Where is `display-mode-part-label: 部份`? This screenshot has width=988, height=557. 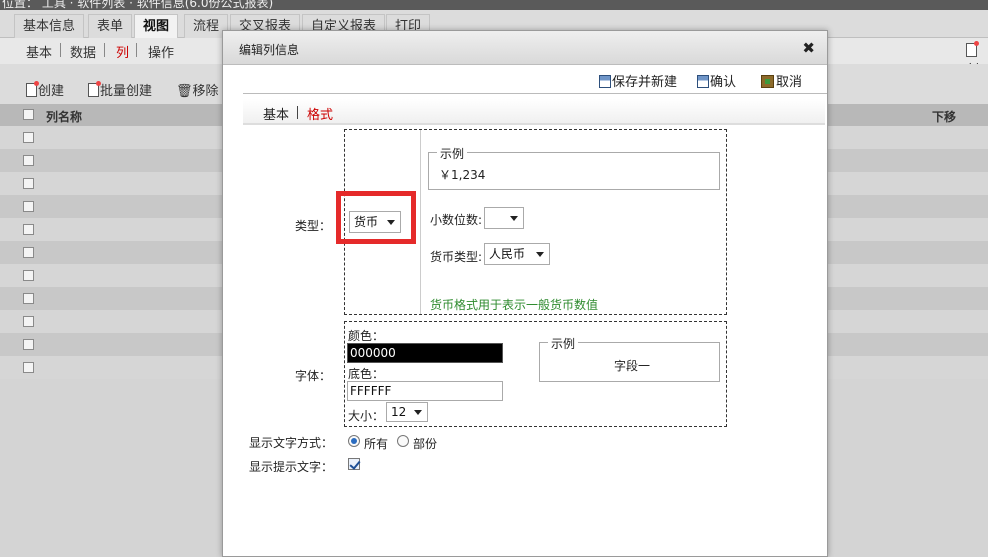
display-mode-part-label: 部份 is located at coordinates (425, 444).